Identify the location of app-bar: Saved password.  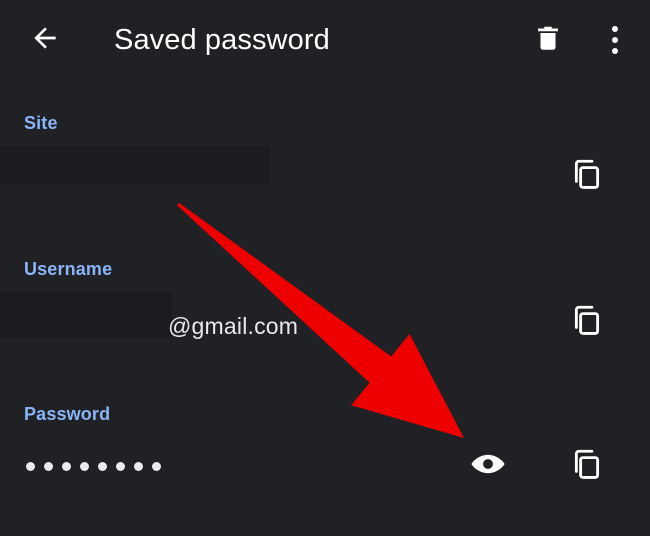
(325, 39).